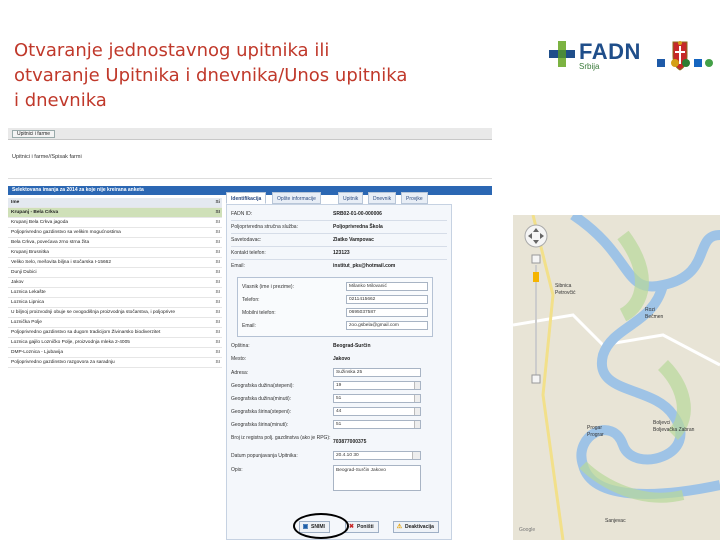 Image resolution: width=720 pixels, height=540 pixels. Describe the element at coordinates (249, 326) in the screenshot. I see `contact-email-label: Email:` at that location.